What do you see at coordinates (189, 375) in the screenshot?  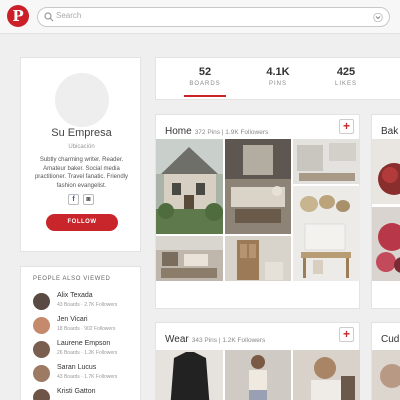 I see `pin-image-black-top` at bounding box center [189, 375].